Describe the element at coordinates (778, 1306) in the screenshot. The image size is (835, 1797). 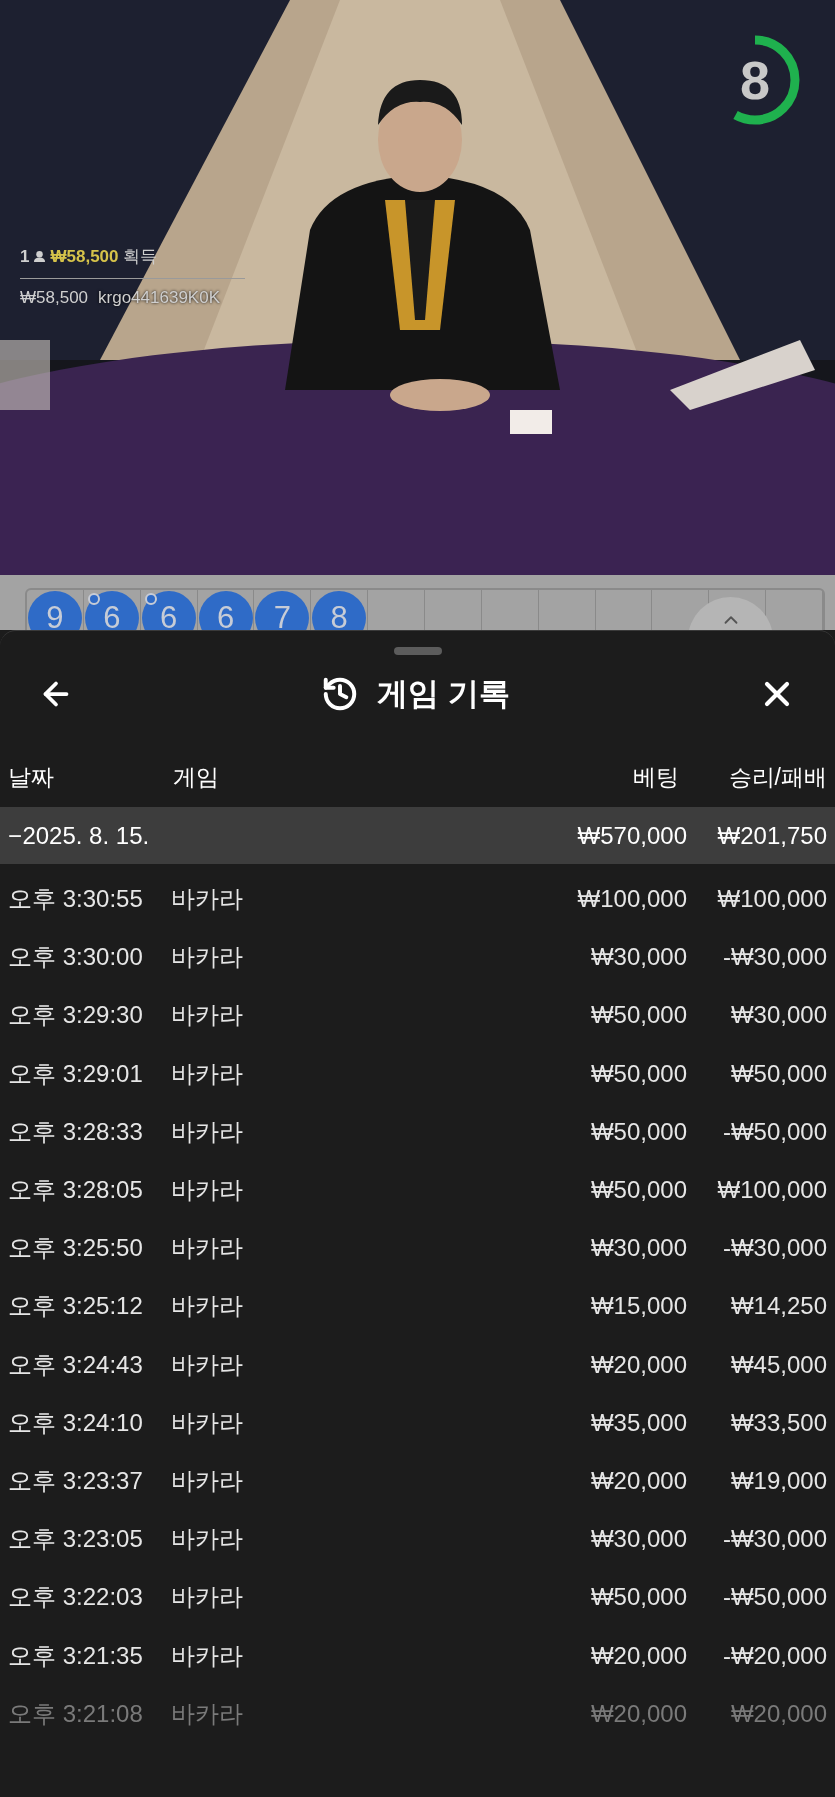
I see `result-cell-text: ₩14,250` at that location.